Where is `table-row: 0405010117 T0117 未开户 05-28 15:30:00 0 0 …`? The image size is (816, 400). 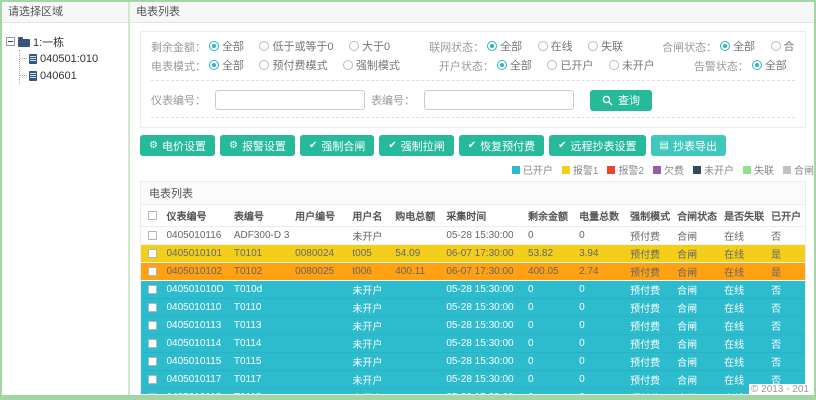 table-row: 0405010117 T0117 未开户 05-28 15:30:00 0 0 … is located at coordinates (473, 379).